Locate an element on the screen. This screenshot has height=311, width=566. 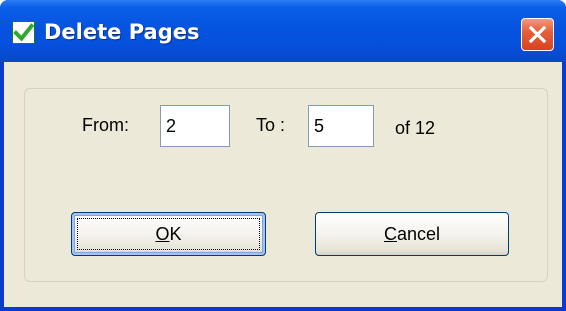
close-x-icon is located at coordinates (537, 34).